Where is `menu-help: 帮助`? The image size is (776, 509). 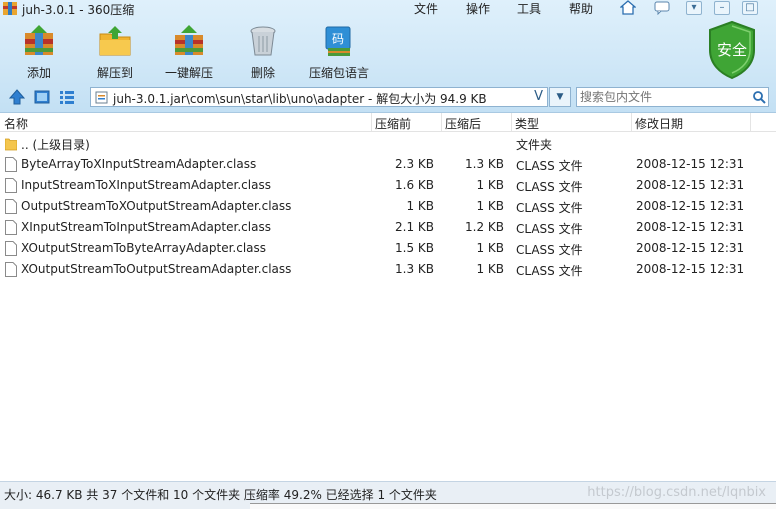 menu-help: 帮助 is located at coordinates (581, 8).